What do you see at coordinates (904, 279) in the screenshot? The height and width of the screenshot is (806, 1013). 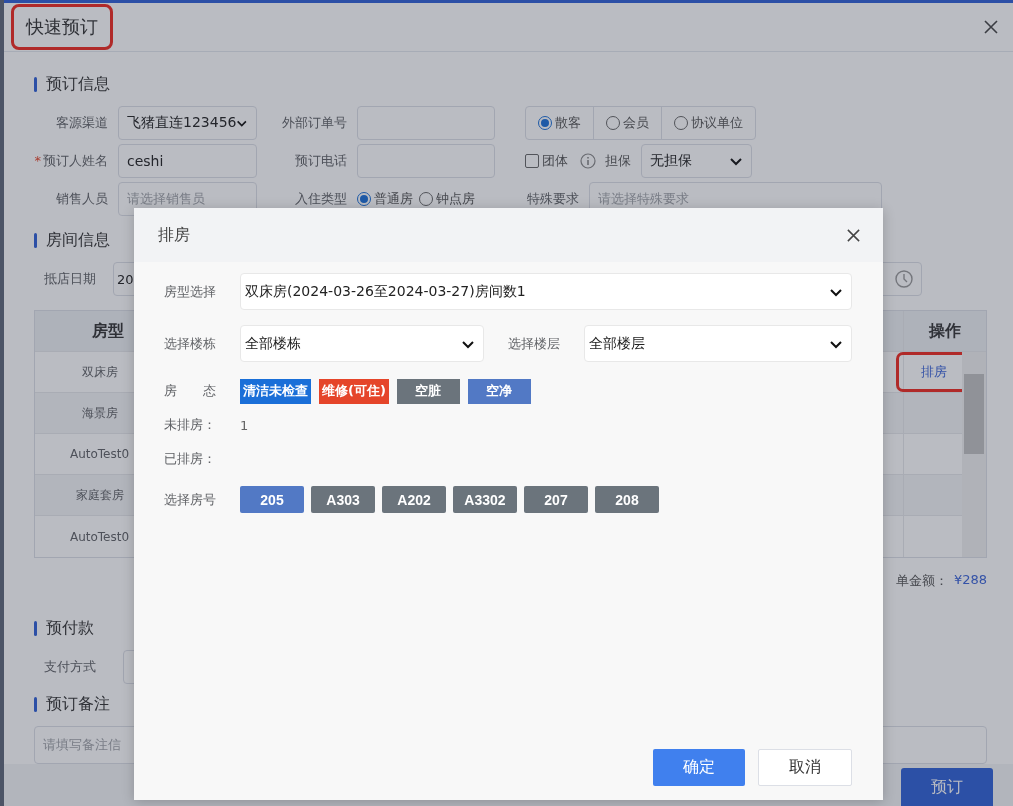 I see `clock-icon` at bounding box center [904, 279].